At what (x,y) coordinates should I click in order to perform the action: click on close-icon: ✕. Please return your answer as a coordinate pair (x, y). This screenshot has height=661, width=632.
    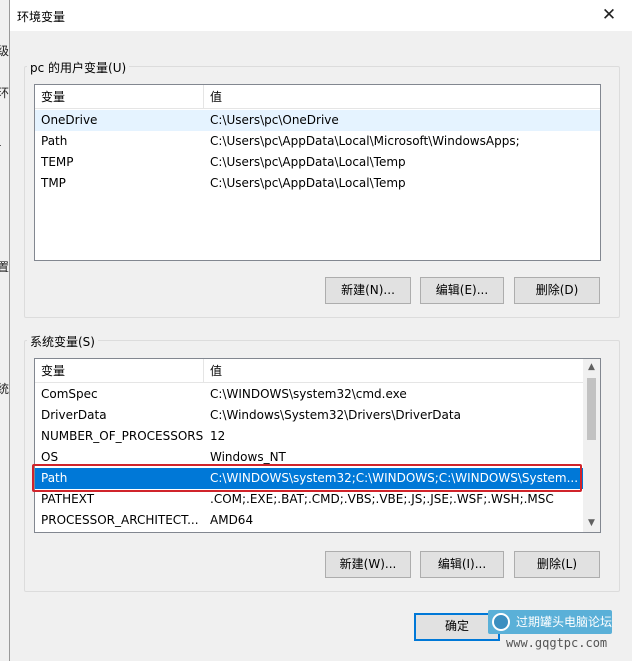
    Looking at the image, I should click on (609, 15).